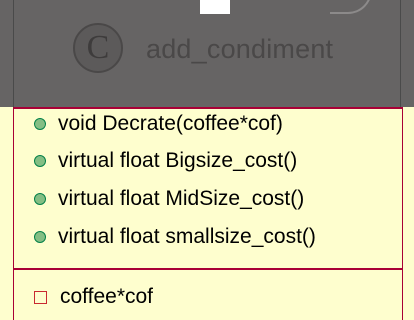 This screenshot has width=414, height=320. What do you see at coordinates (187, 236) in the screenshot?
I see `method-signature: virtual float smallsize_cost()` at bounding box center [187, 236].